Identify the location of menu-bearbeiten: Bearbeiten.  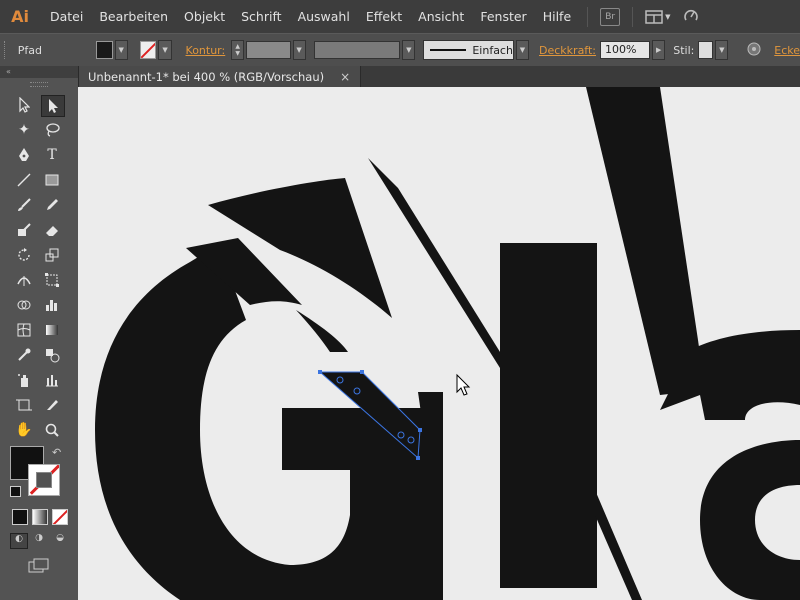
(133, 16).